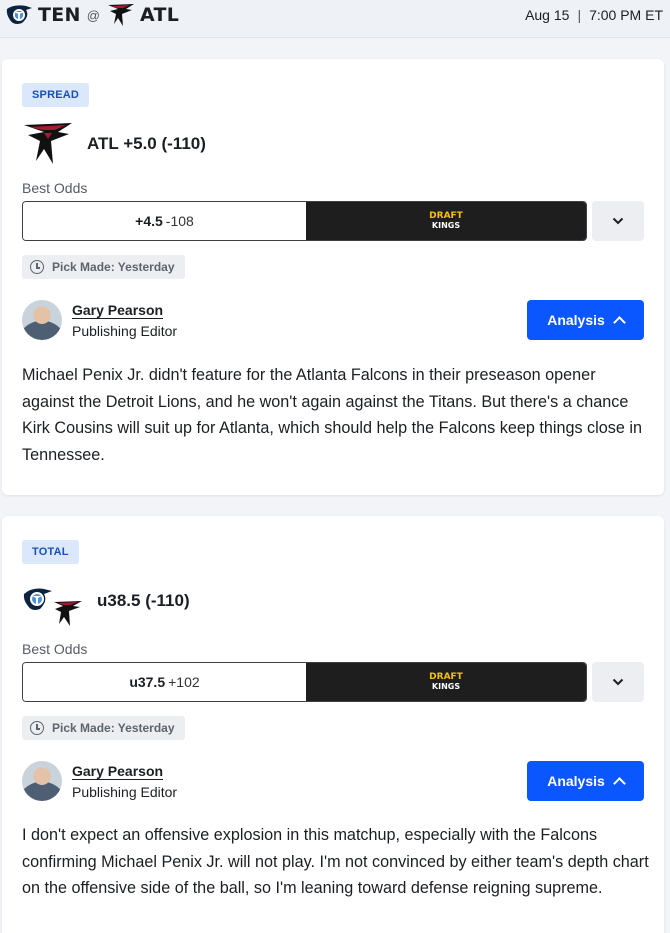 This screenshot has height=933, width=670. Describe the element at coordinates (59, 15) in the screenshot. I see `away-team-abbr: TEN` at that location.